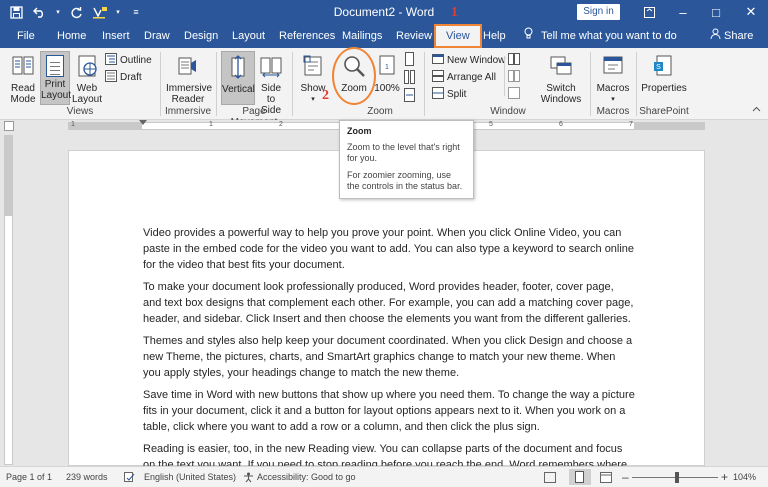 The width and height of the screenshot is (768, 487). I want to click on tell-me-search: Tell me what you want to do, so click(600, 36).